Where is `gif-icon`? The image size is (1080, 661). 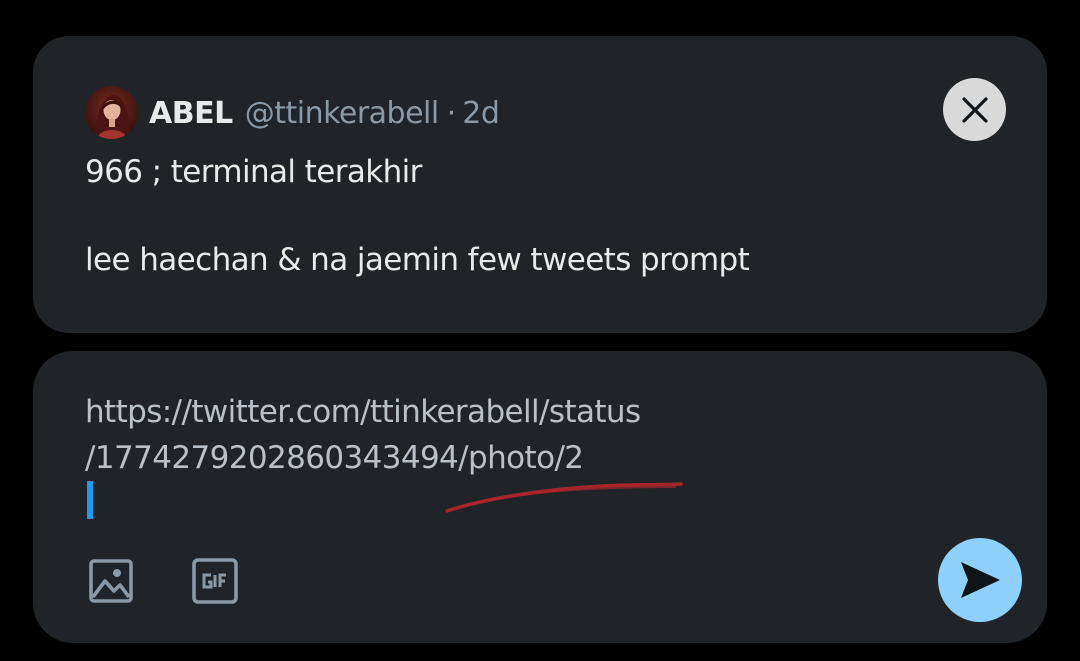
gif-icon is located at coordinates (215, 581).